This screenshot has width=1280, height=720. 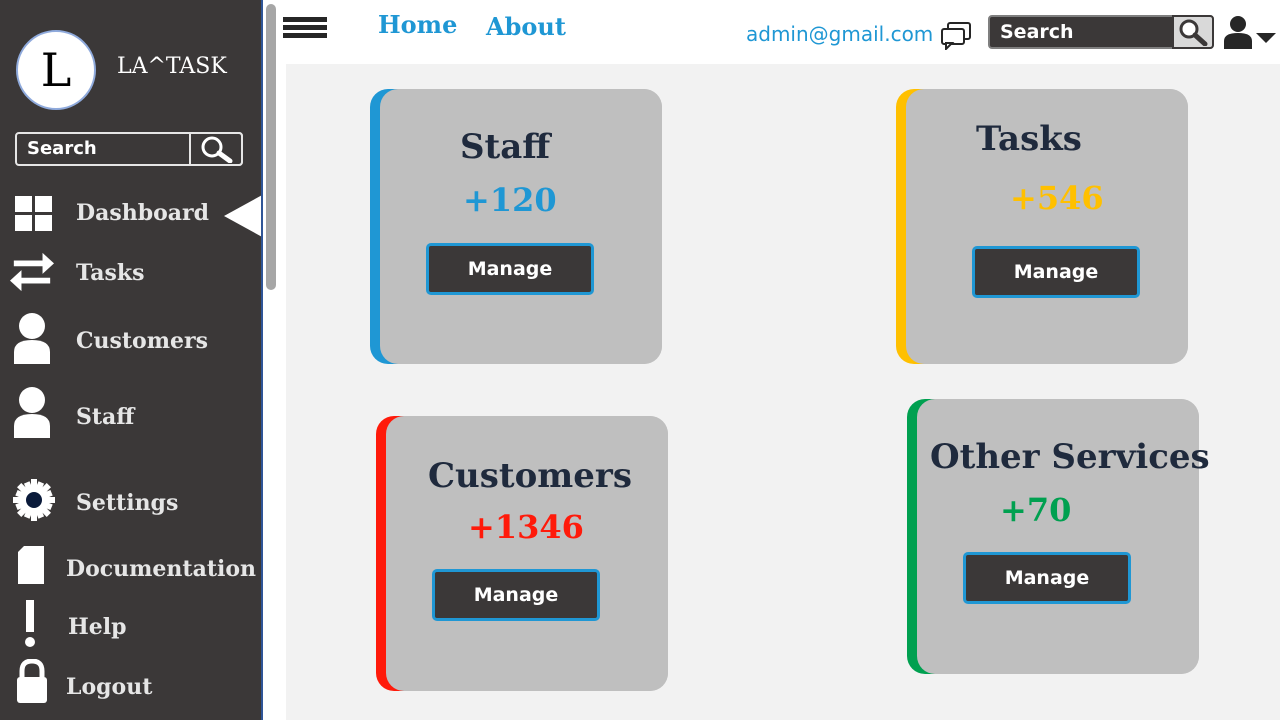 I want to click on gear-icon, so click(x=34, y=500).